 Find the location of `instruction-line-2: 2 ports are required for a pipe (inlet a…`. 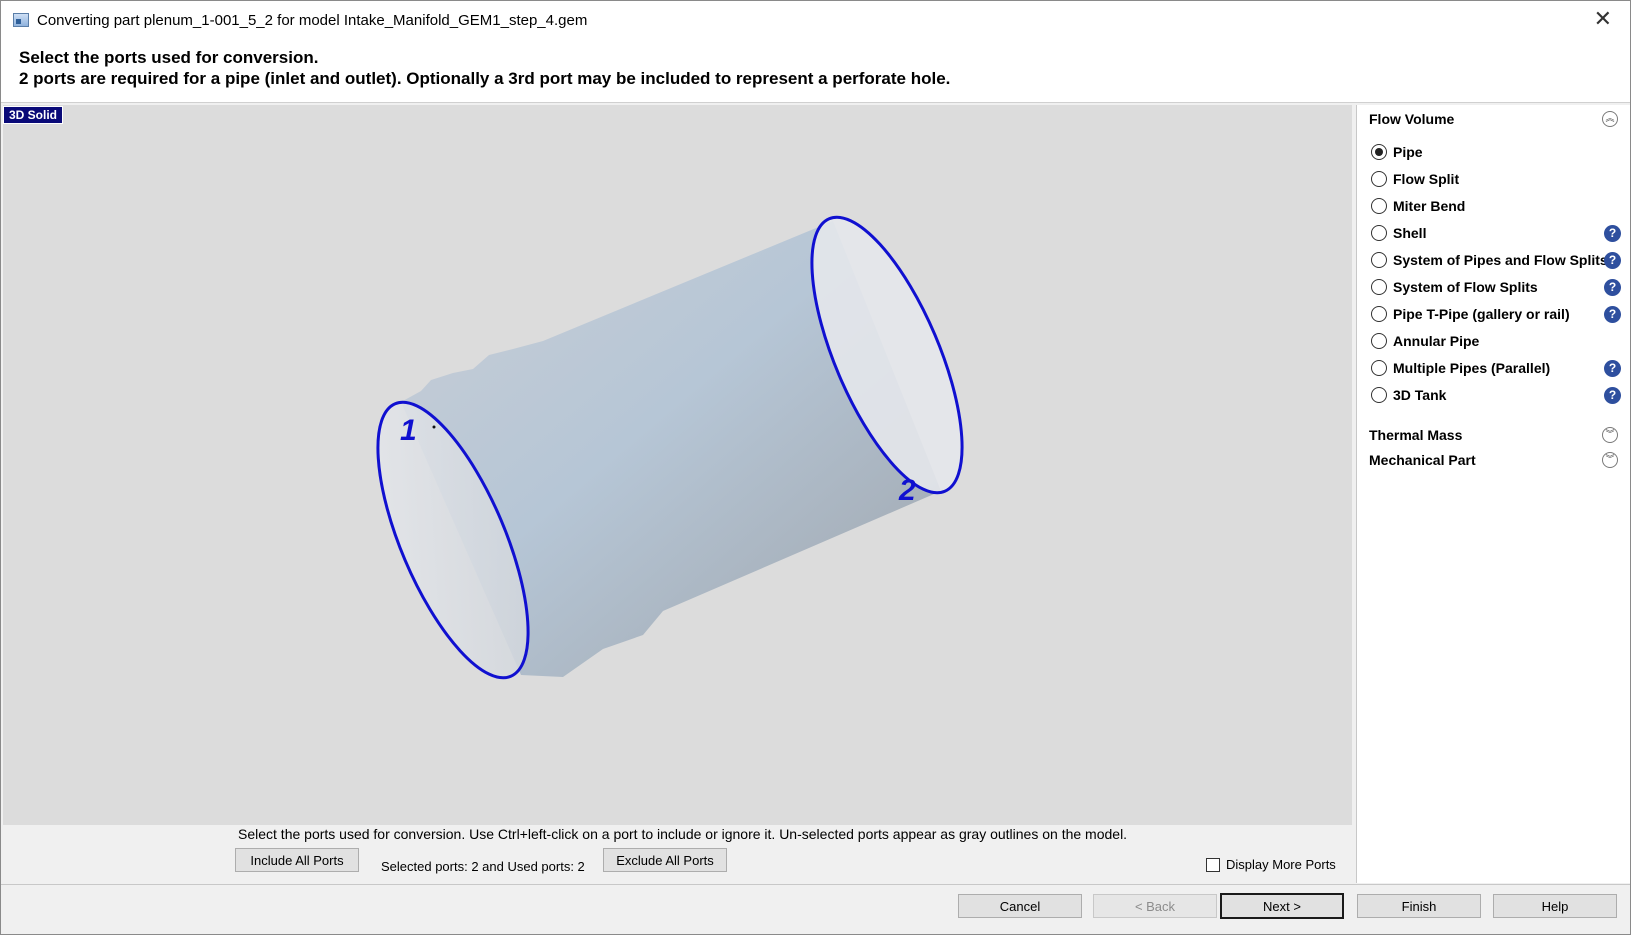

instruction-line-2: 2 ports are required for a pipe (inlet a… is located at coordinates (485, 78).